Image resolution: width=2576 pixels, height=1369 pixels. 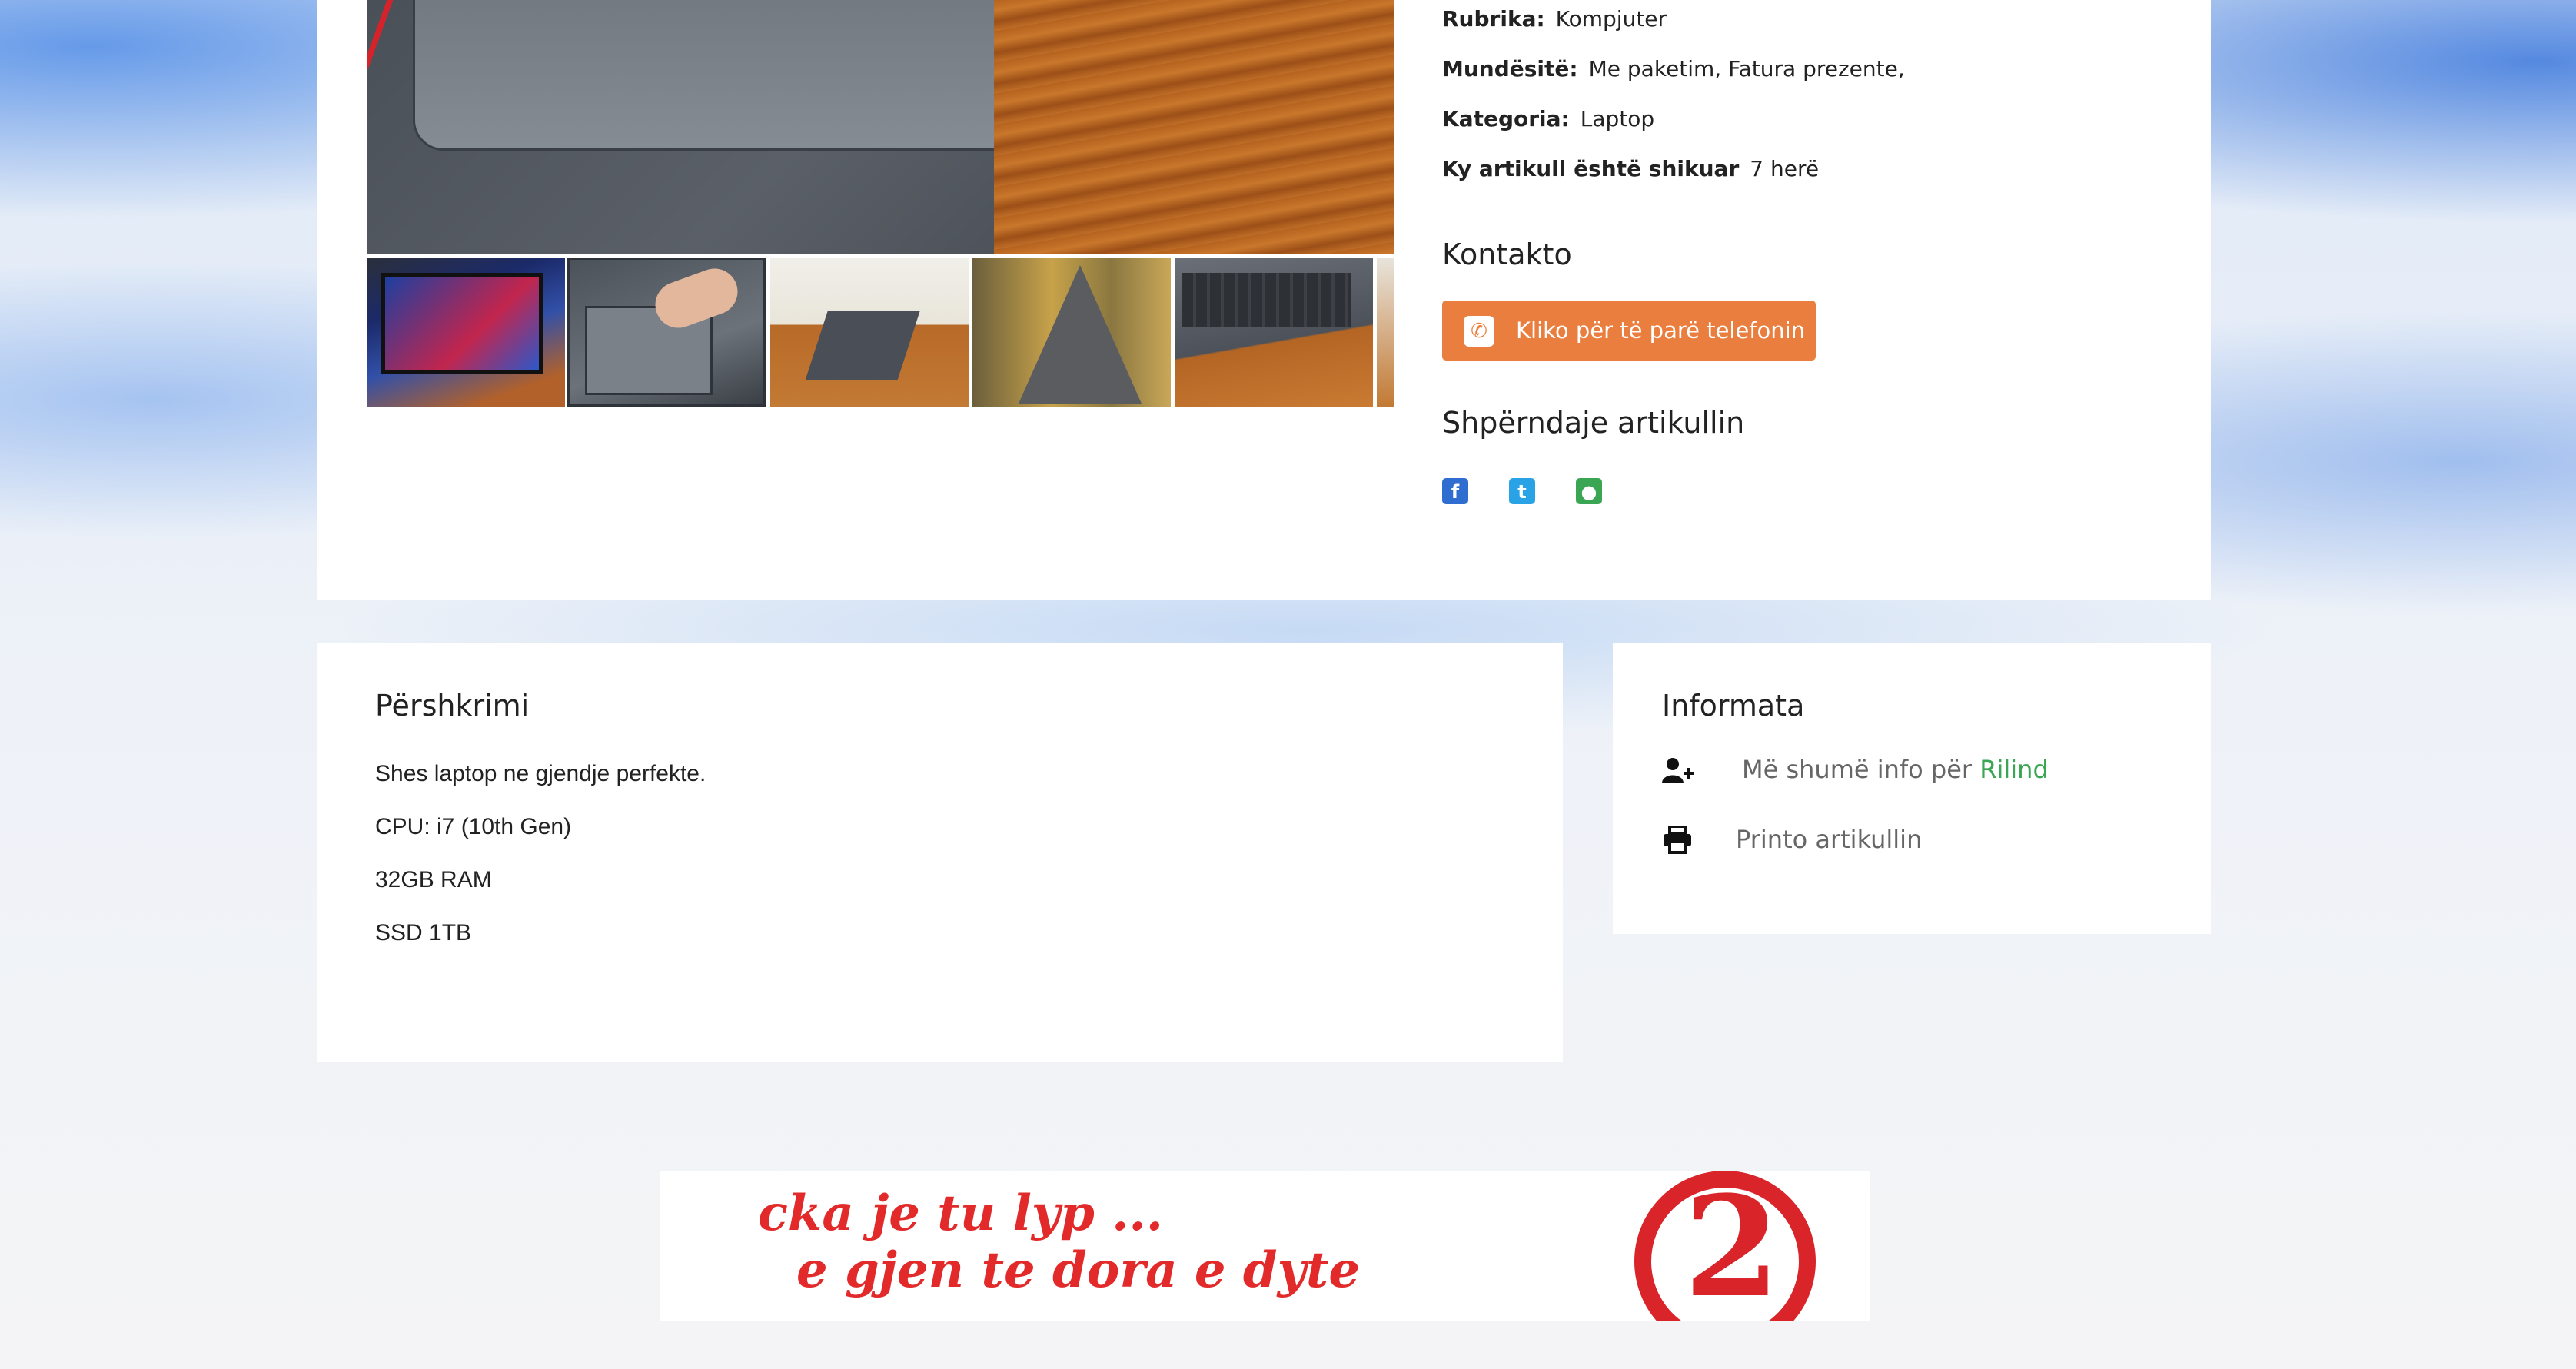 What do you see at coordinates (1678, 770) in the screenshot?
I see `user-plus-icon` at bounding box center [1678, 770].